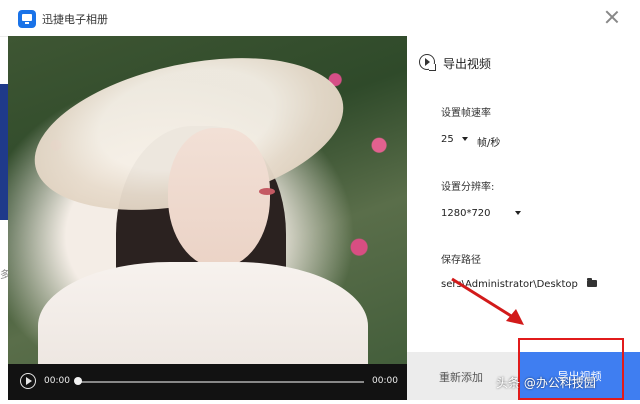 The image size is (640, 404). What do you see at coordinates (427, 62) in the screenshot?
I see `export-video-icon` at bounding box center [427, 62].